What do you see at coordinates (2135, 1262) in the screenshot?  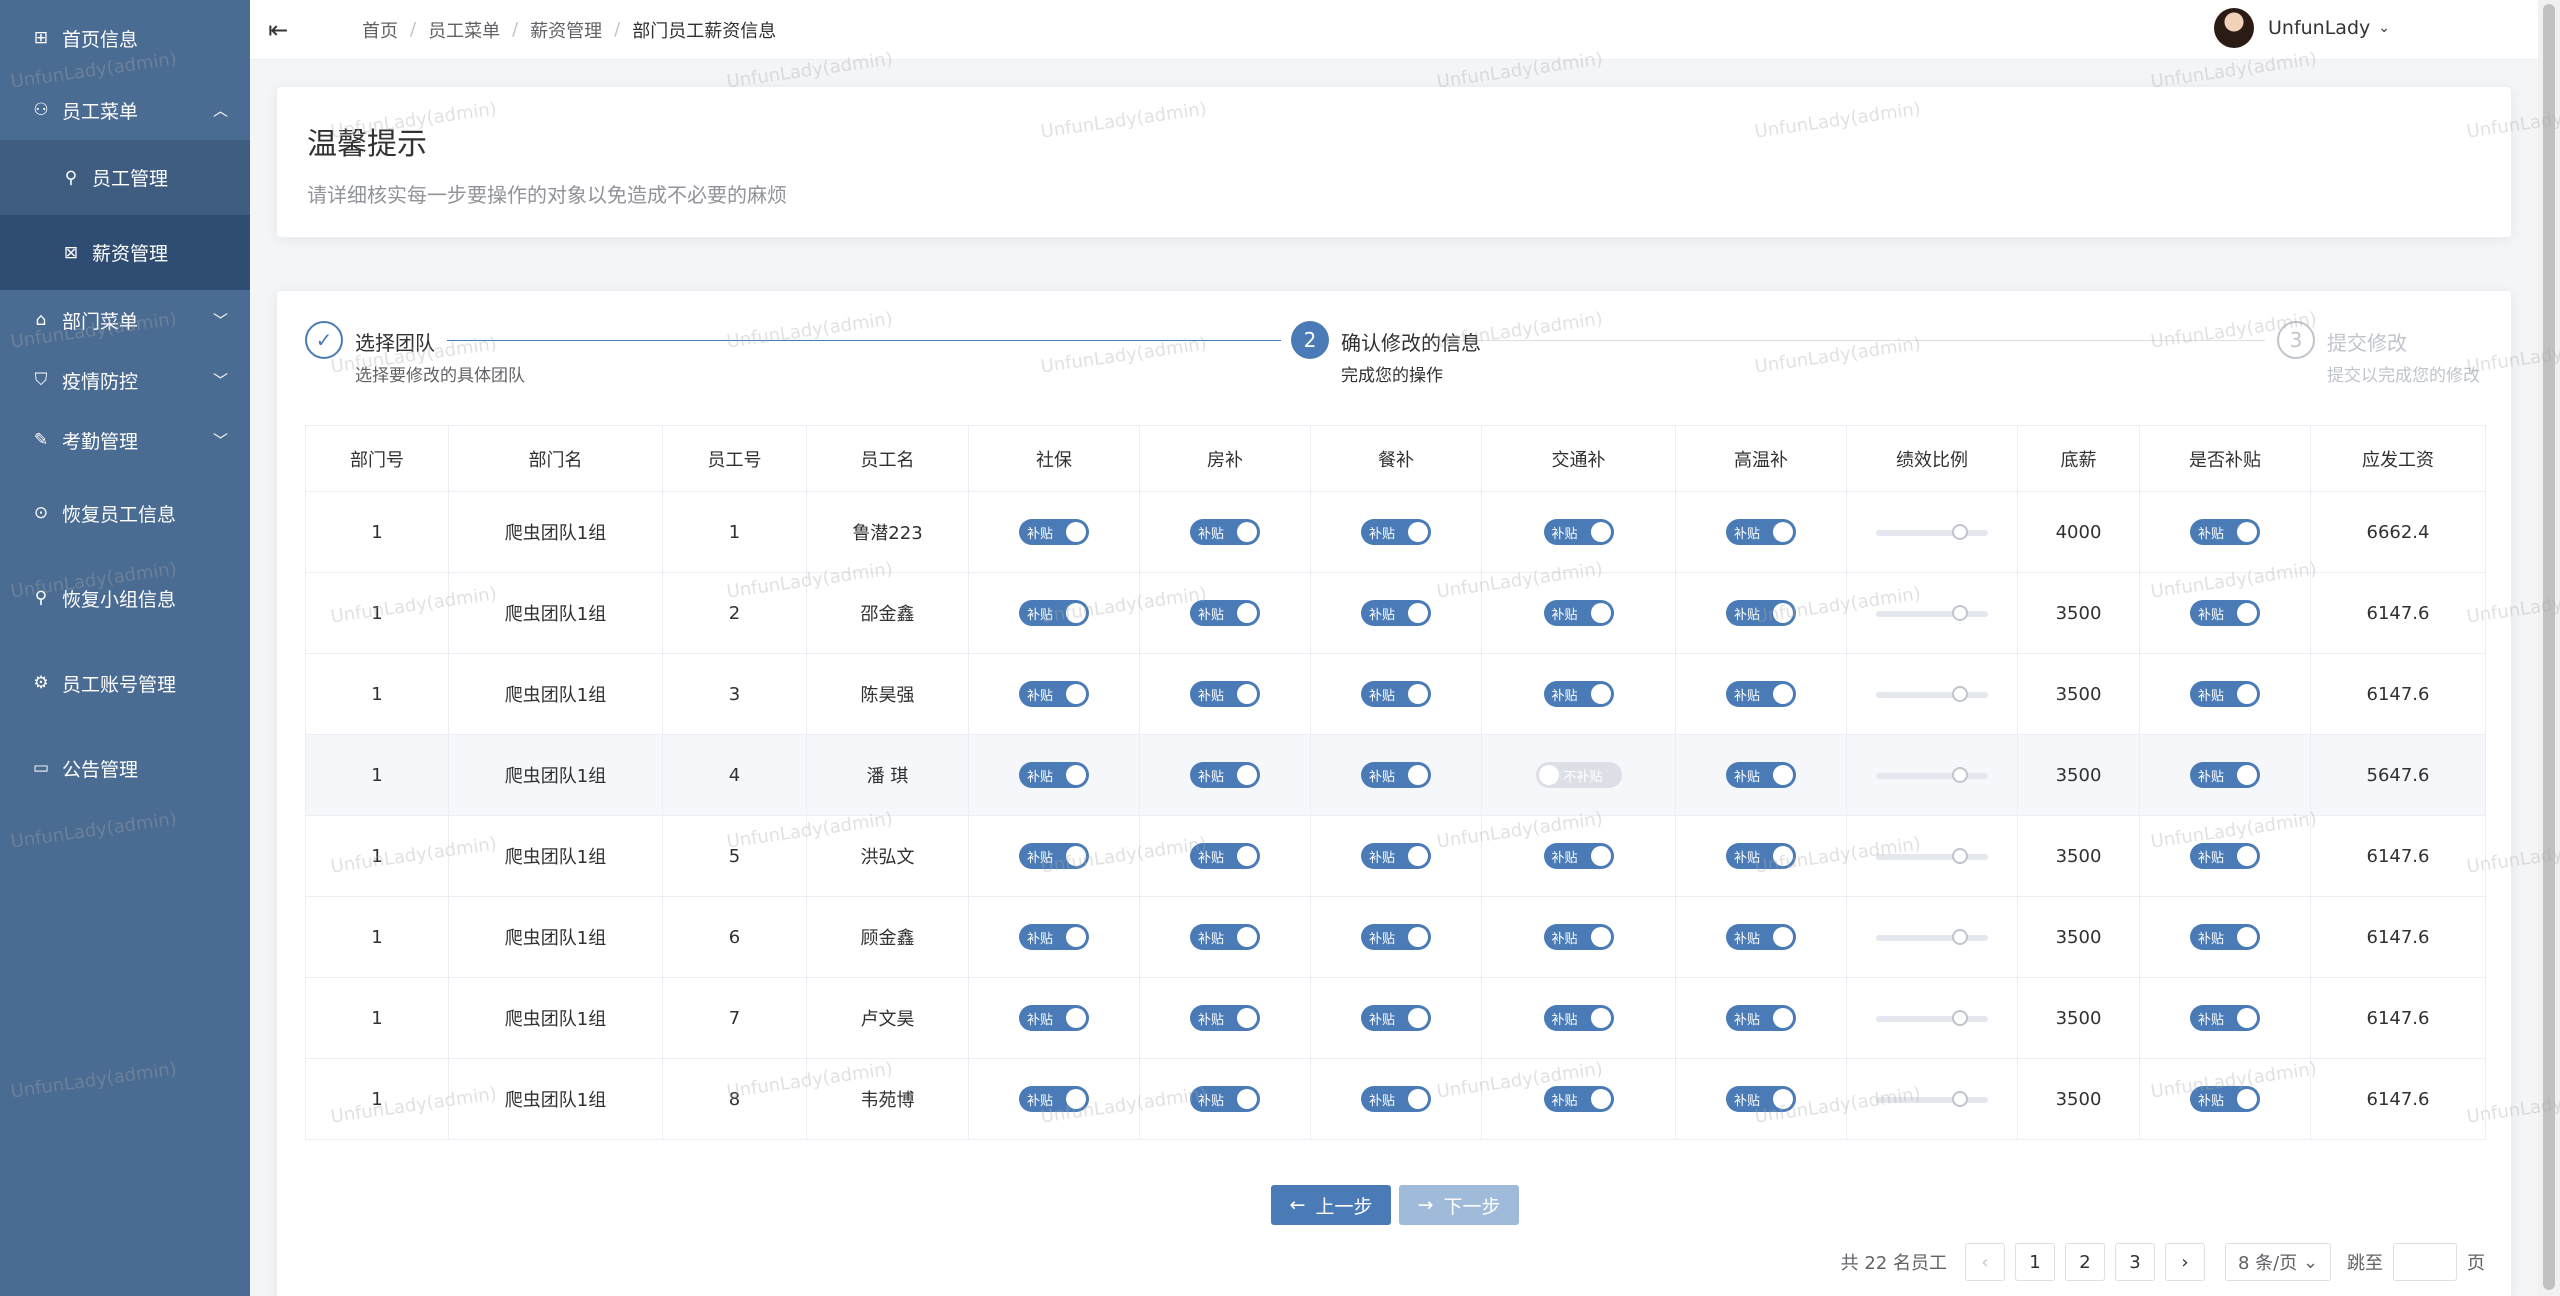 I see `page-3-button: 3` at bounding box center [2135, 1262].